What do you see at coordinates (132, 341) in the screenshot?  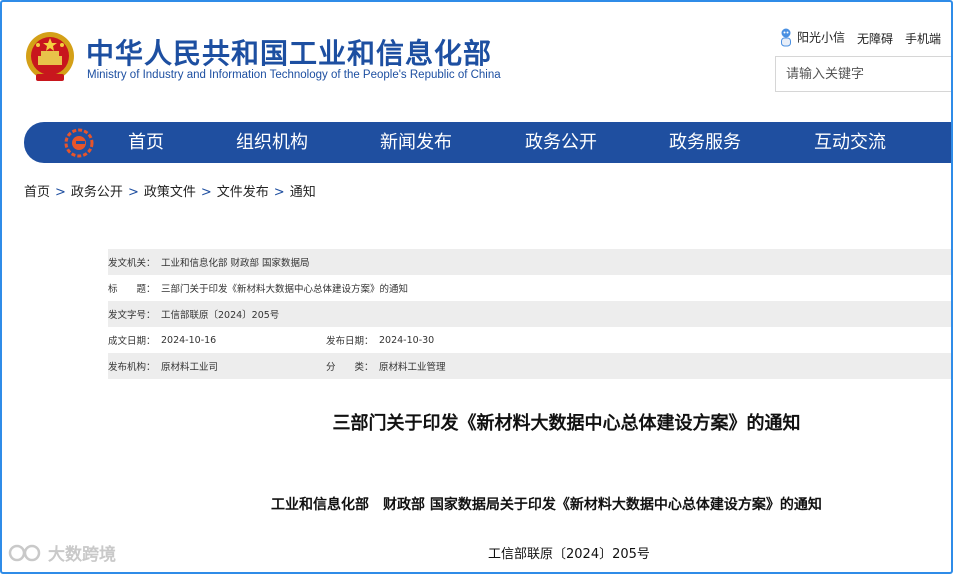 I see `created-date-label: 成文日期：` at bounding box center [132, 341].